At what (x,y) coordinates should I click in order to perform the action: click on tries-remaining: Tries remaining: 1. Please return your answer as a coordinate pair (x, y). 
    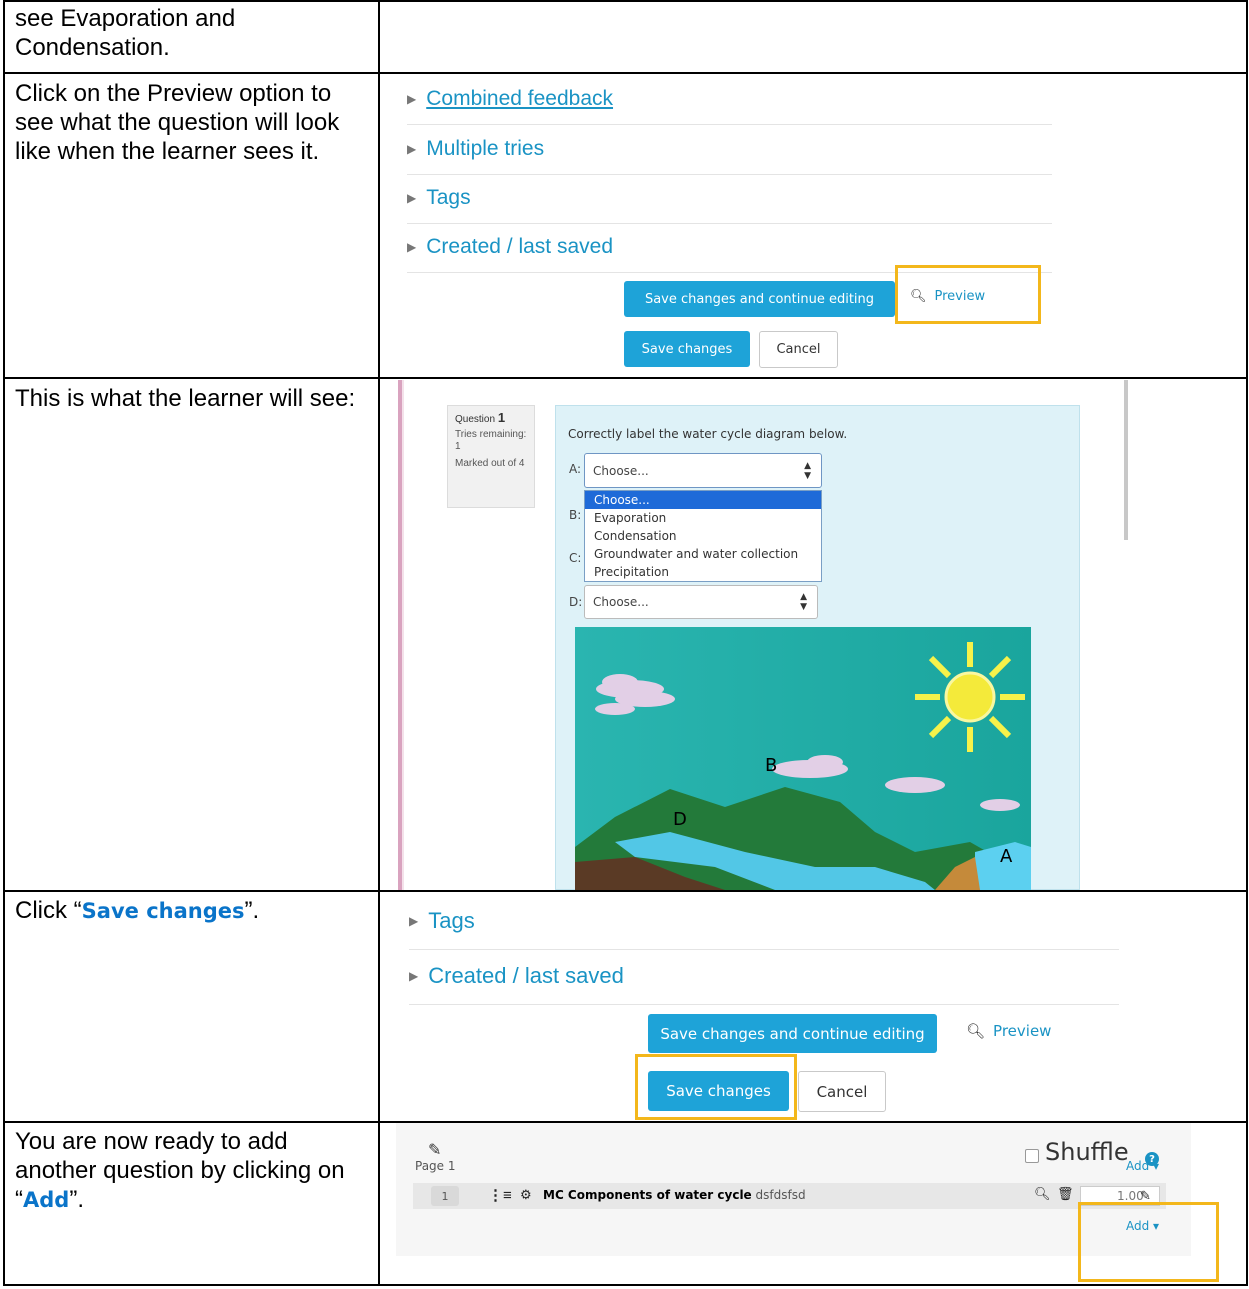
    Looking at the image, I should click on (491, 440).